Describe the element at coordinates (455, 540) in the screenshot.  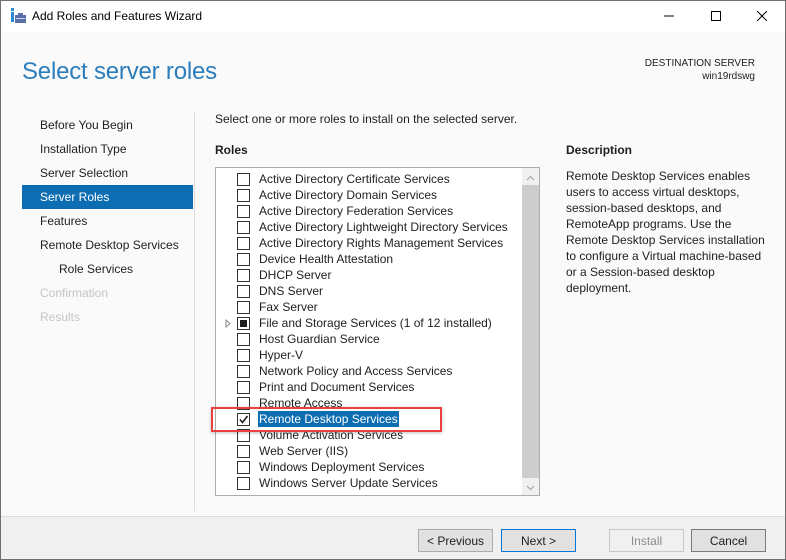
I see `previous-button: < Previous` at that location.